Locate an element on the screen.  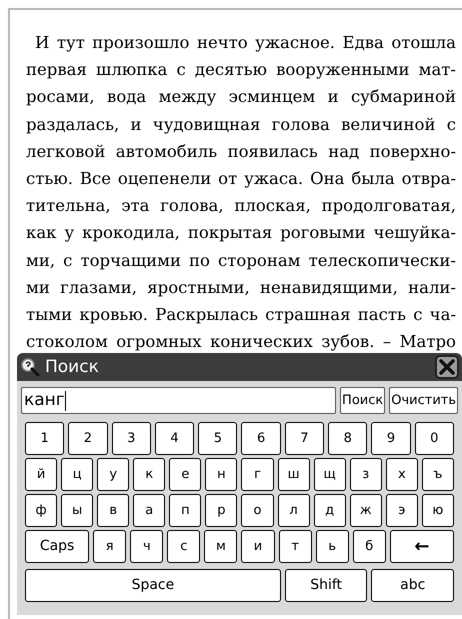
dialog-title: Поиск is located at coordinates (72, 367).